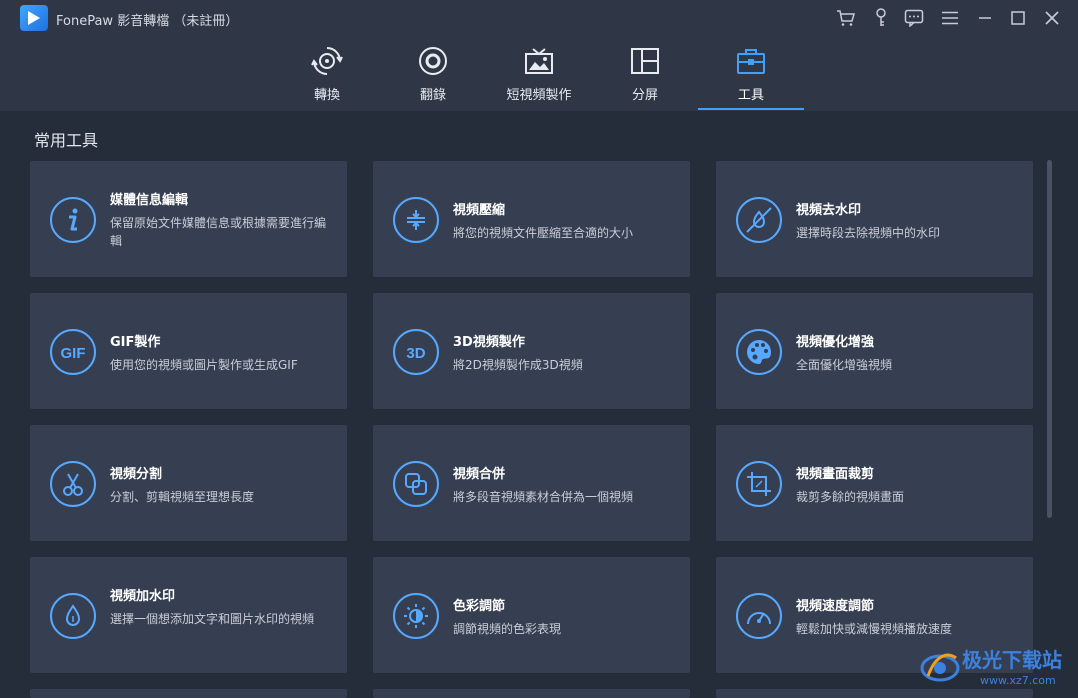 Image resolution: width=1078 pixels, height=698 pixels. I want to click on cart-icon, so click(846, 18).